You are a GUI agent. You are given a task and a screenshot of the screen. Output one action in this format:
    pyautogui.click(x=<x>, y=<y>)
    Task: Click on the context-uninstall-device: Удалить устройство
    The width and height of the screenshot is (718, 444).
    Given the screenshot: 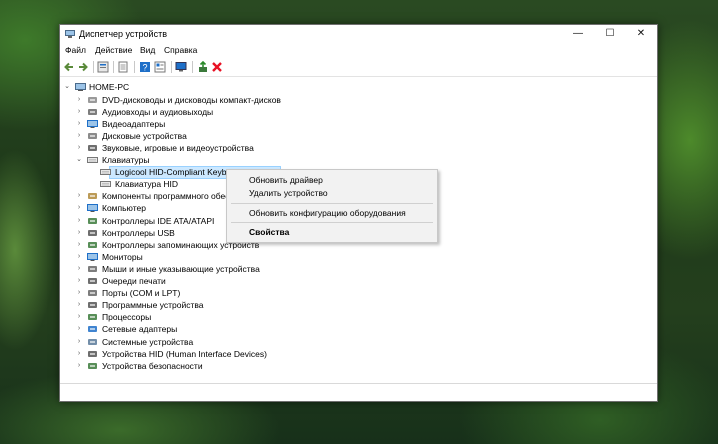 What is the action you would take?
    pyautogui.click(x=288, y=193)
    